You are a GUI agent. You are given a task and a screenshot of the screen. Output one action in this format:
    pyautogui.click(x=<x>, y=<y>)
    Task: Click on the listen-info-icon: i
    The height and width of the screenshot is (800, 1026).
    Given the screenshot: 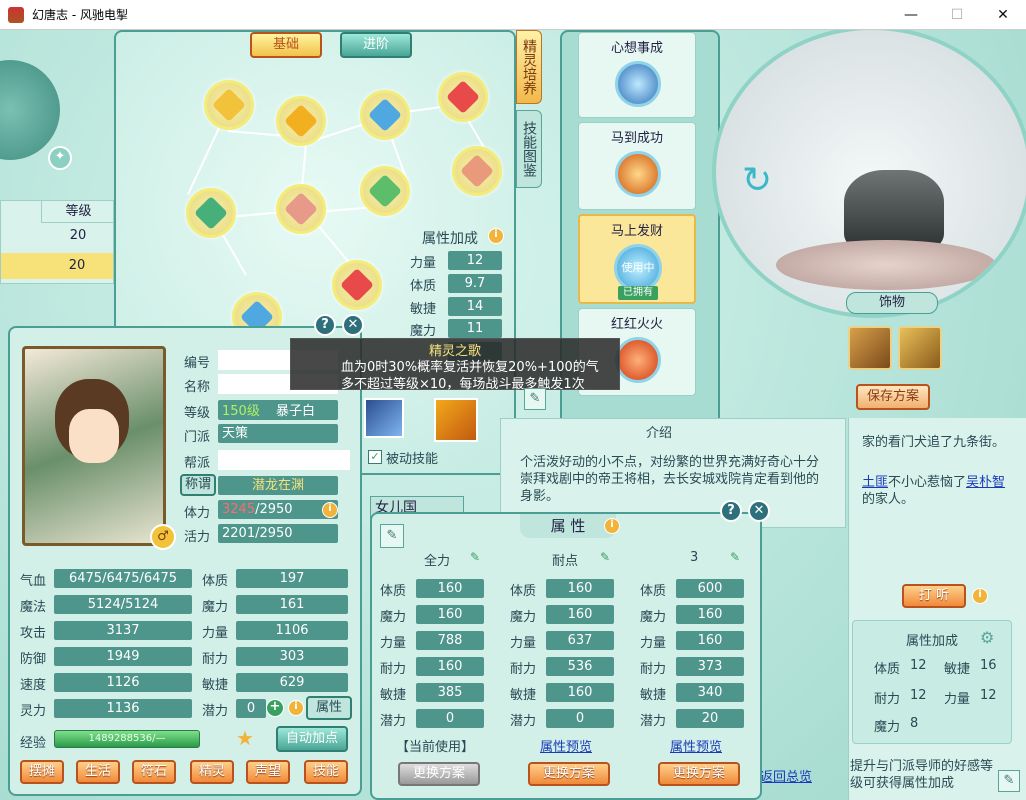 What is the action you would take?
    pyautogui.click(x=980, y=596)
    